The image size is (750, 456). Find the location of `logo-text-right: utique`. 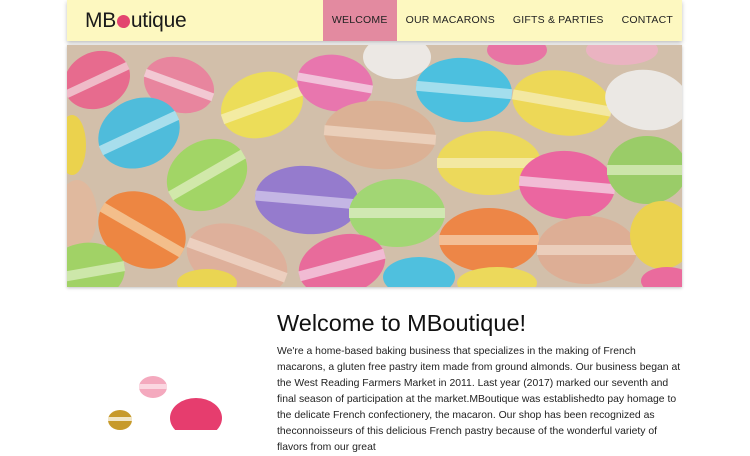

logo-text-right: utique is located at coordinates (158, 20).